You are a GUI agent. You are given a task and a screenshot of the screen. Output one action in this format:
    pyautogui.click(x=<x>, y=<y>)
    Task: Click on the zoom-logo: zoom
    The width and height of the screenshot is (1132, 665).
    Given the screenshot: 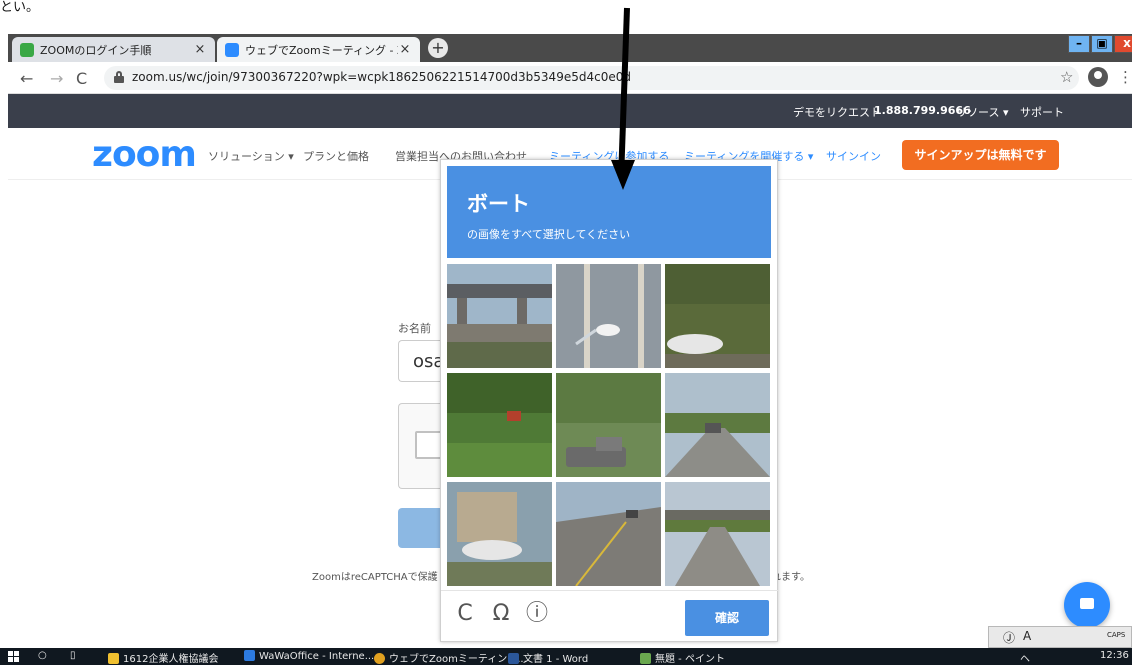 What is the action you would take?
    pyautogui.click(x=144, y=154)
    